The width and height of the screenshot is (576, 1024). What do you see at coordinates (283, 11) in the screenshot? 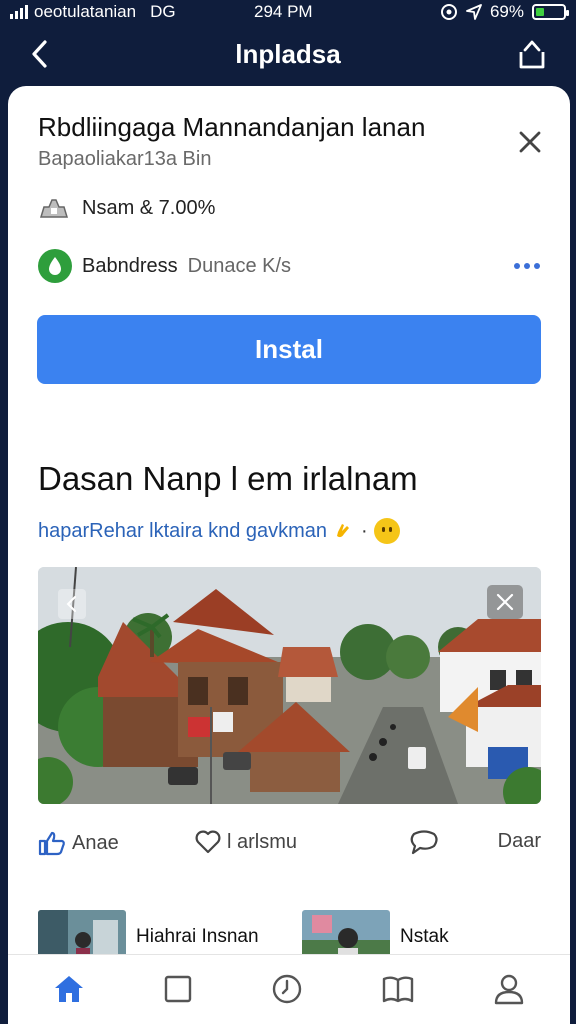
I see `clock: 294 PM` at bounding box center [283, 11].